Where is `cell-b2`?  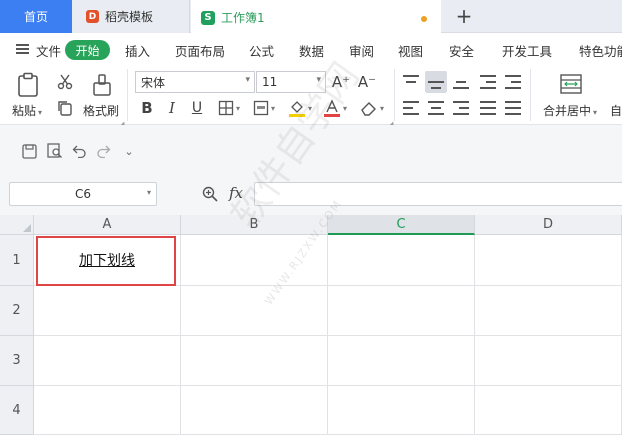
cell-b2 is located at coordinates (254, 311).